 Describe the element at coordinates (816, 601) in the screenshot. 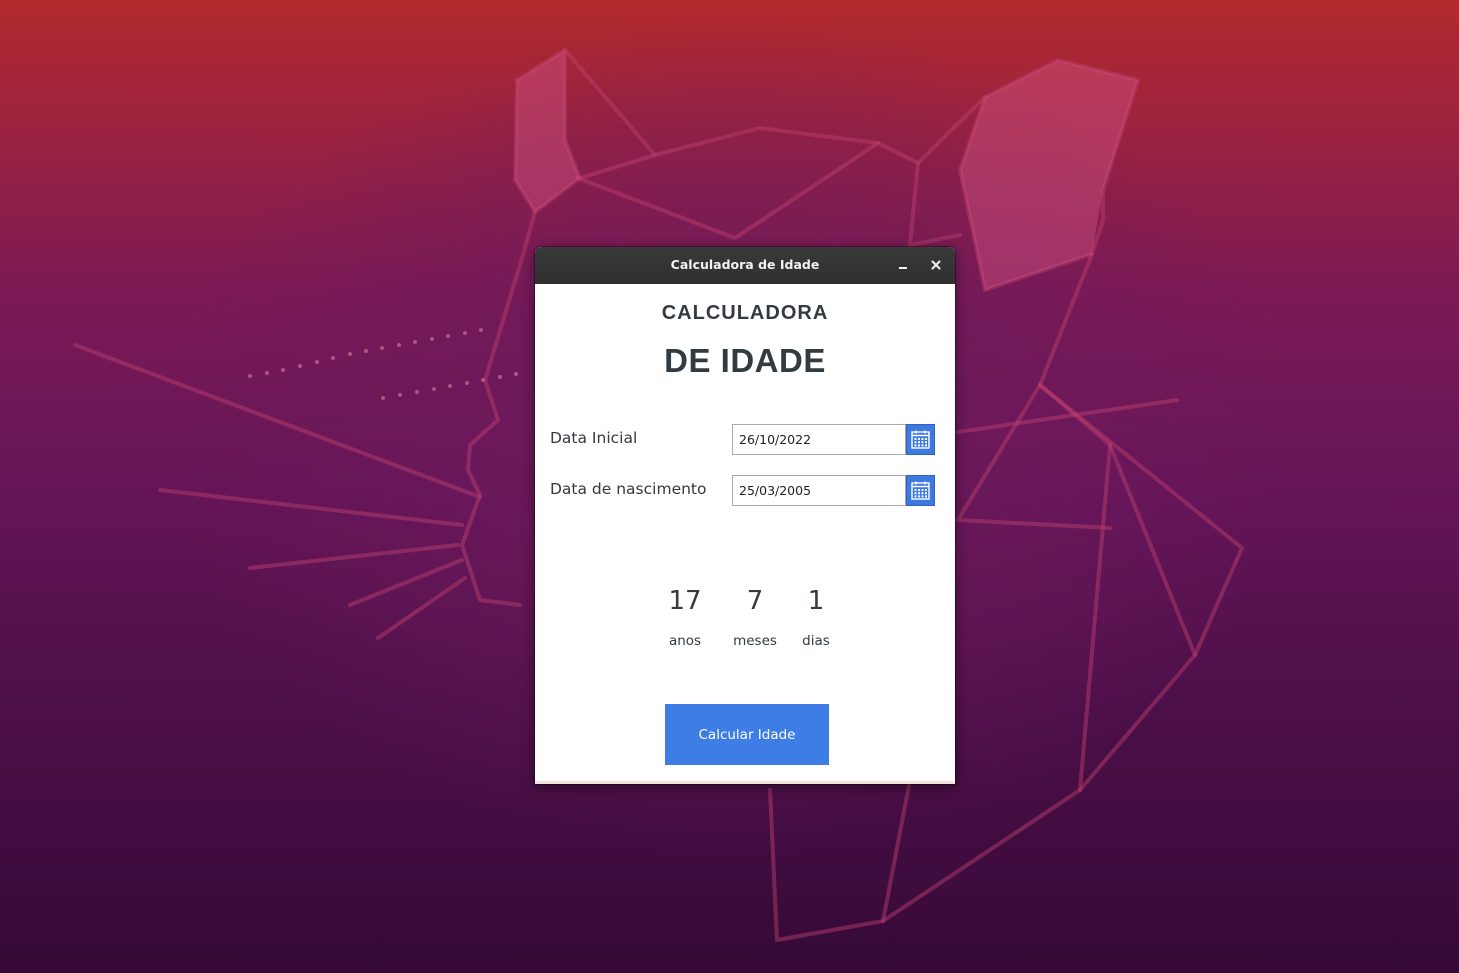

I see `result-days-value: 1` at that location.